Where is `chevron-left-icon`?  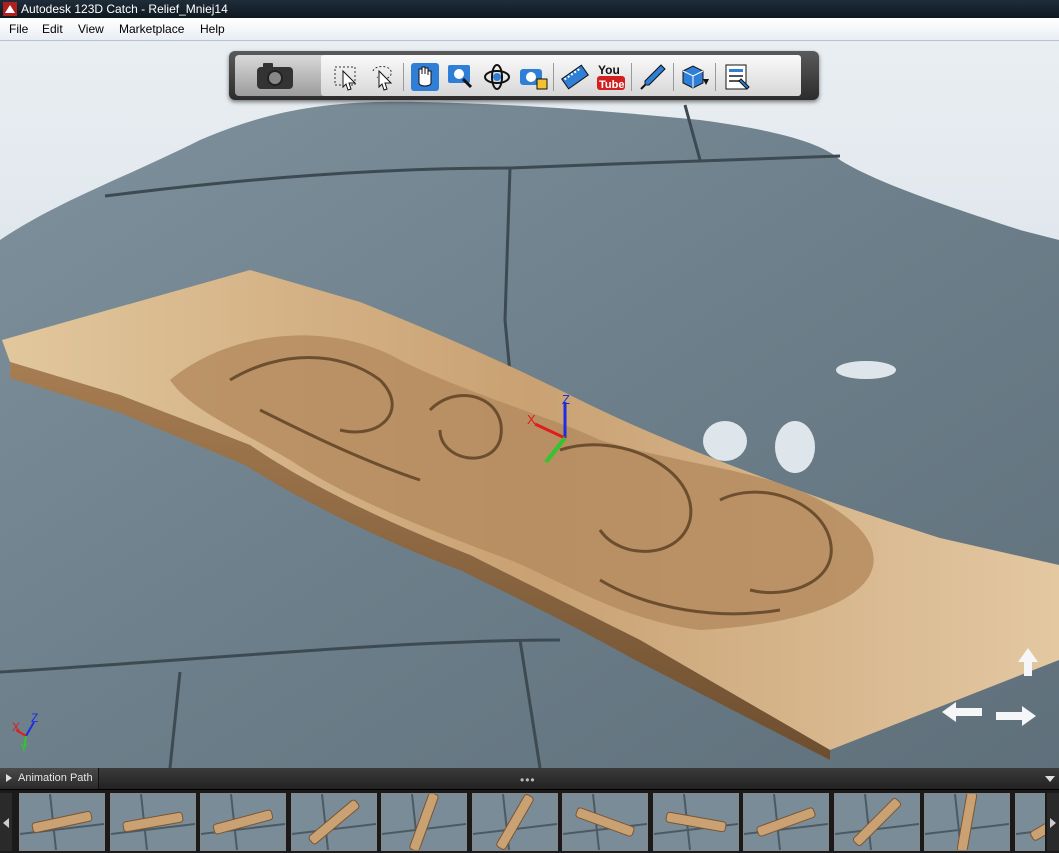
chevron-left-icon is located at coordinates (6, 823).